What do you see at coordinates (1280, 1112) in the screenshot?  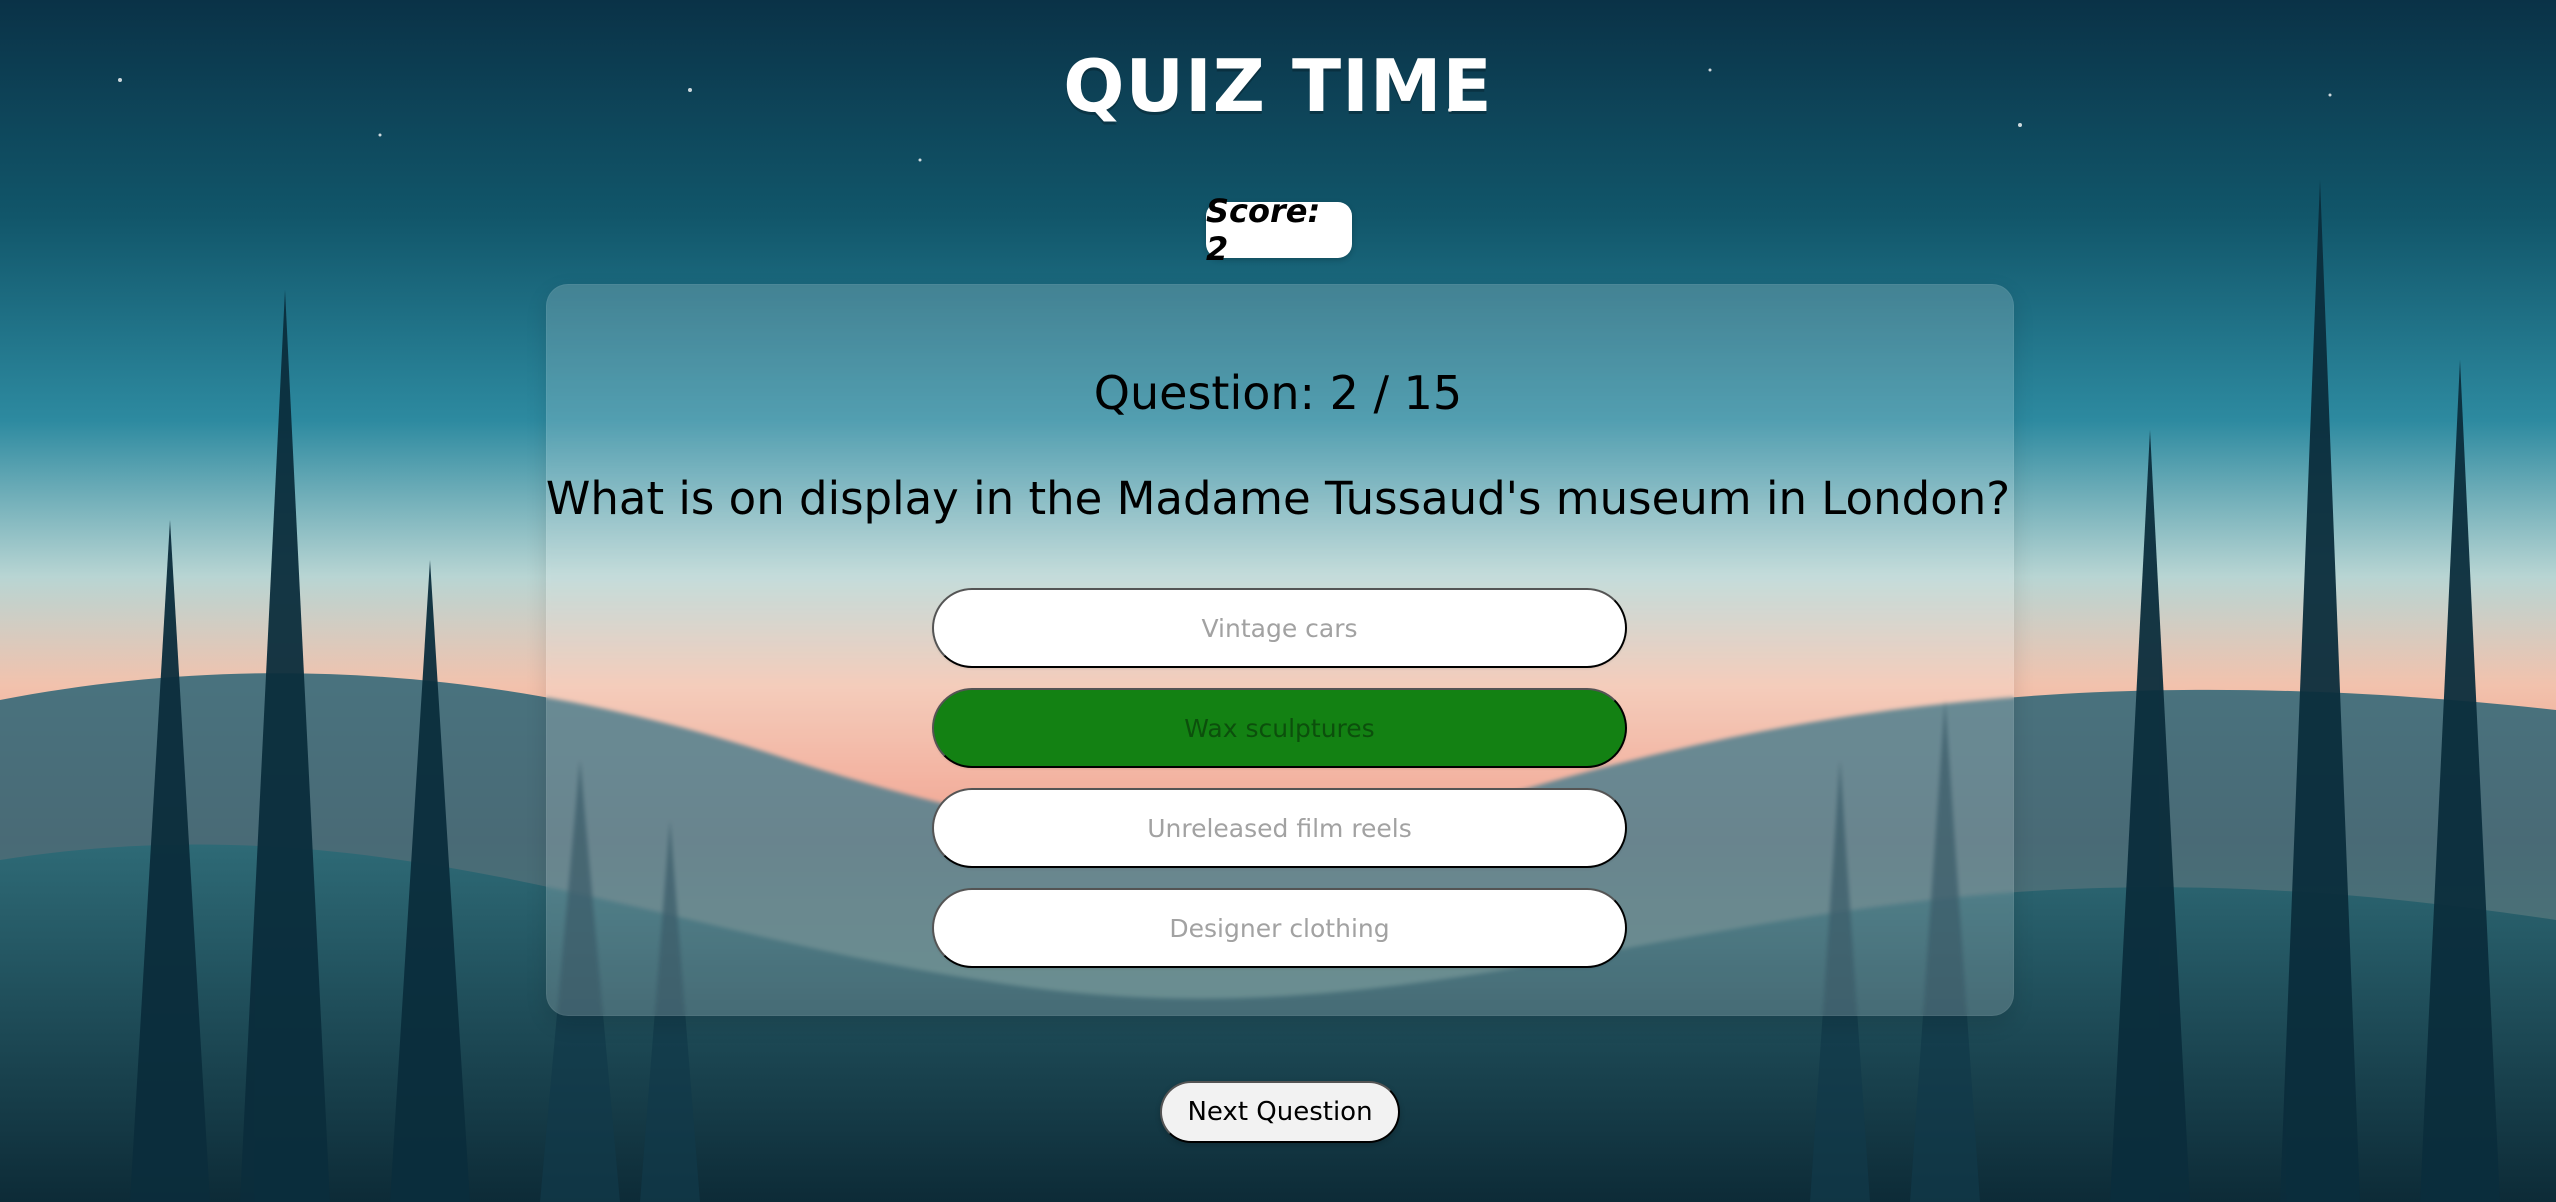 I see `next-question-button: Next Question` at bounding box center [1280, 1112].